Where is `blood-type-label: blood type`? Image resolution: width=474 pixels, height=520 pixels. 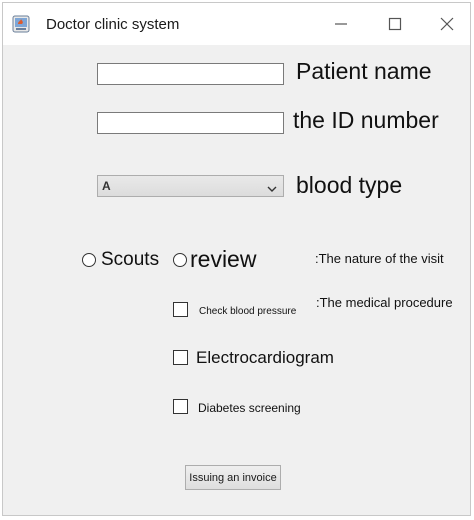 blood-type-label: blood type is located at coordinates (349, 185).